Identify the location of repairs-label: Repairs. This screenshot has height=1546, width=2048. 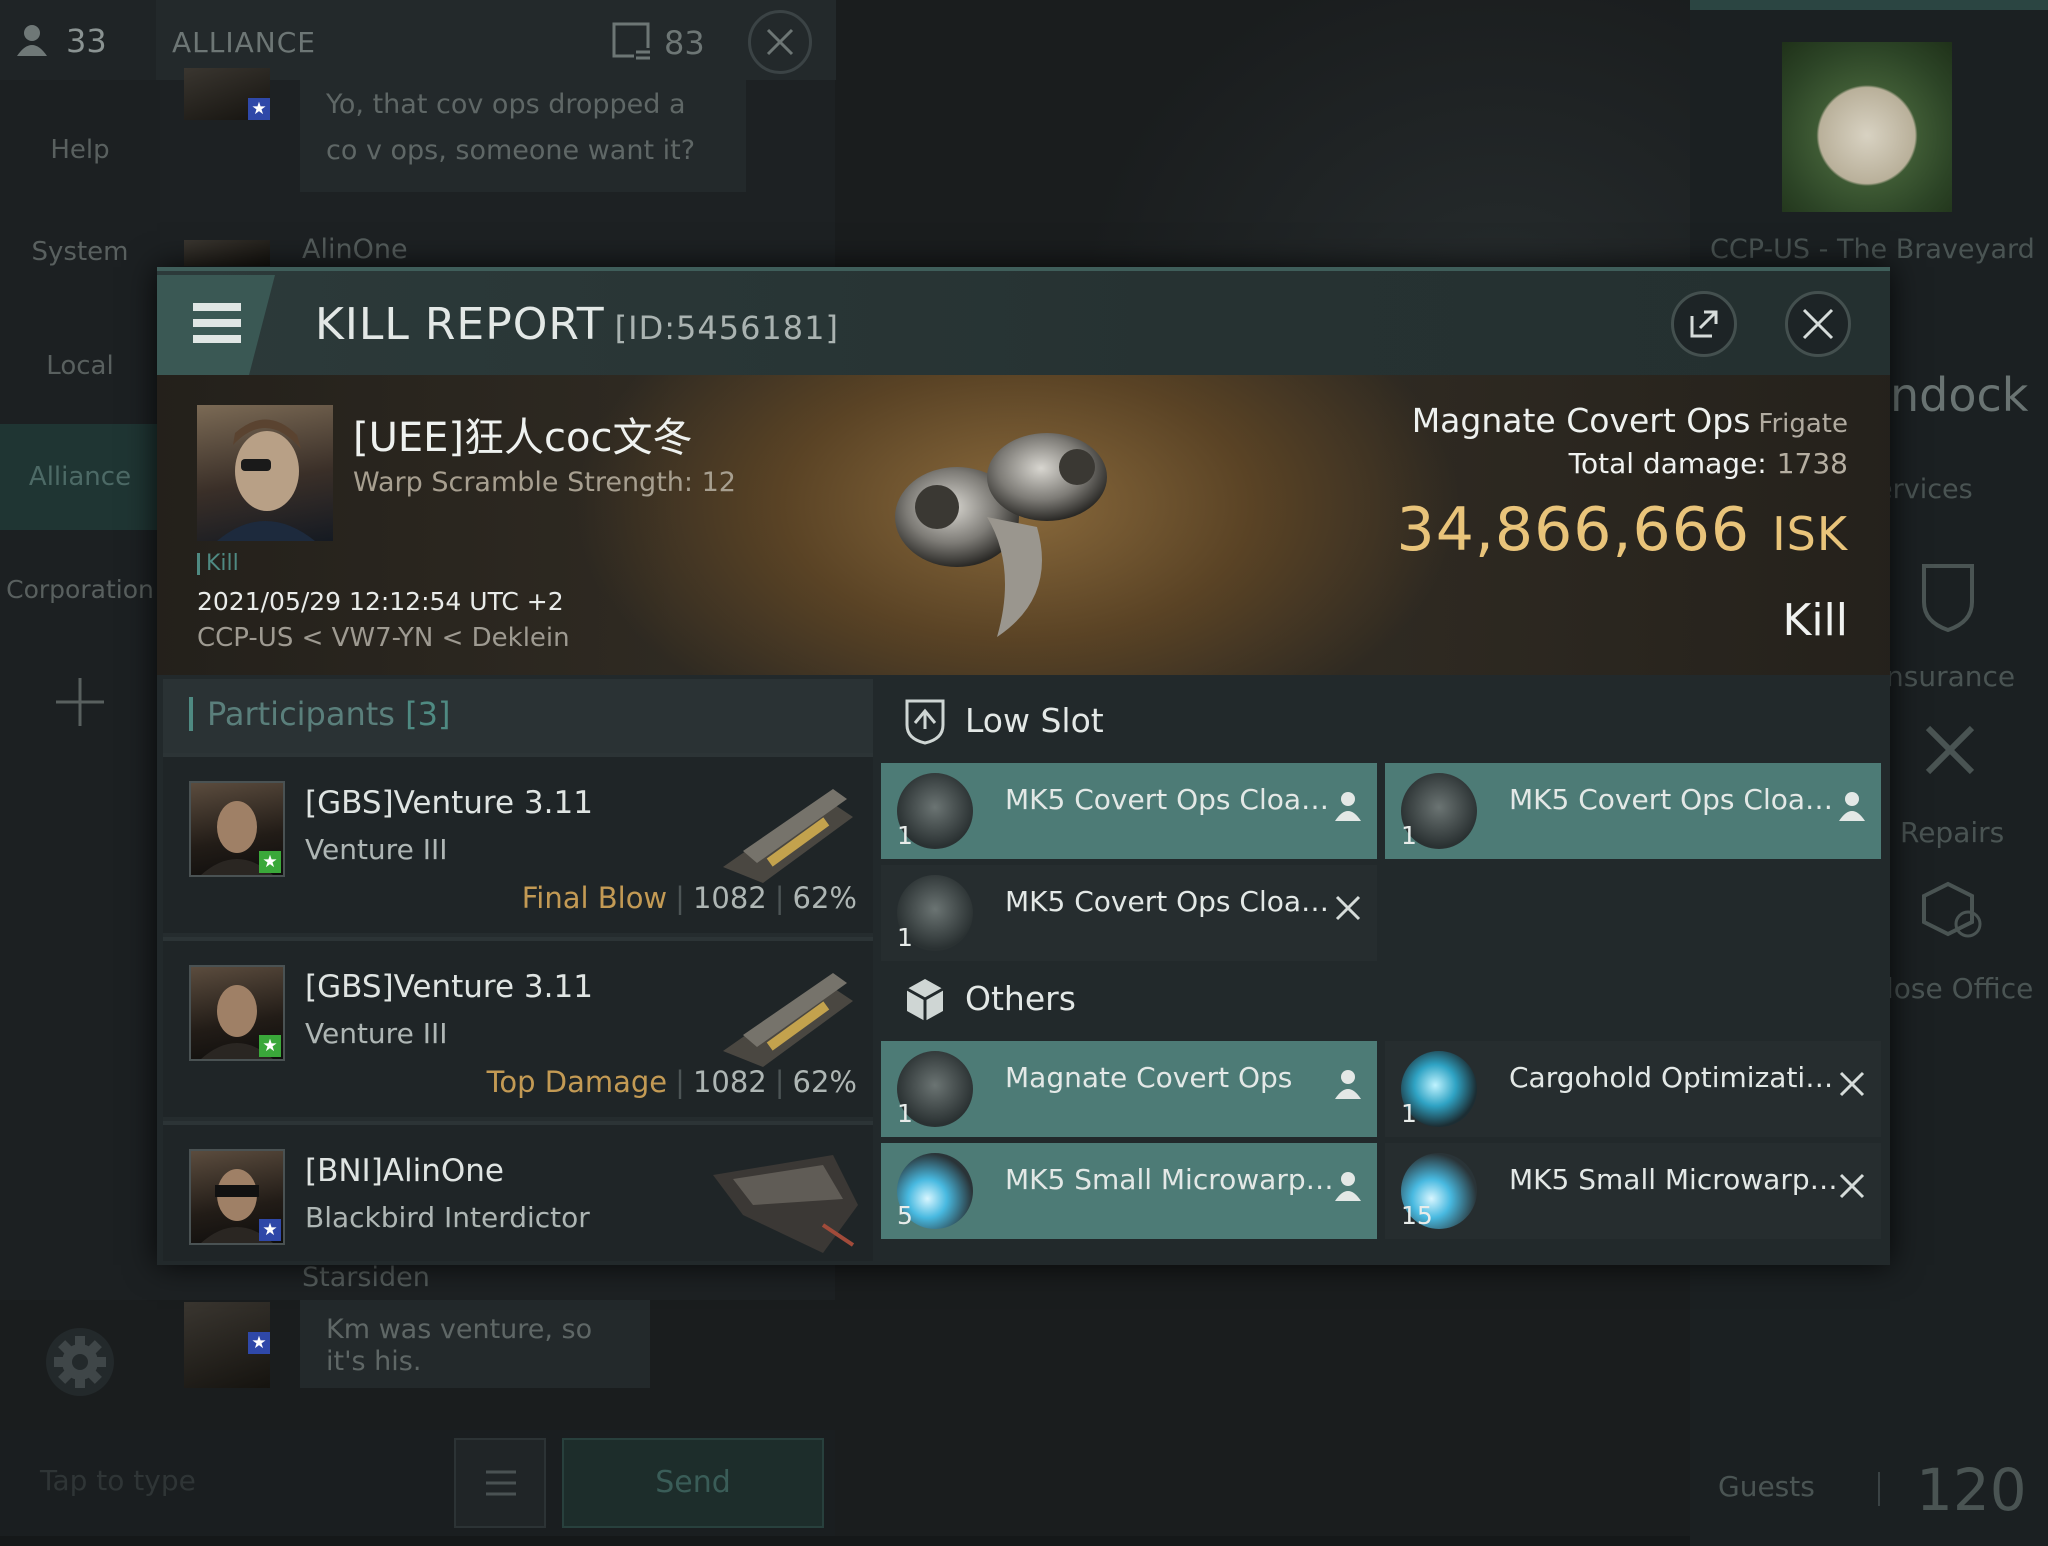
(1952, 832).